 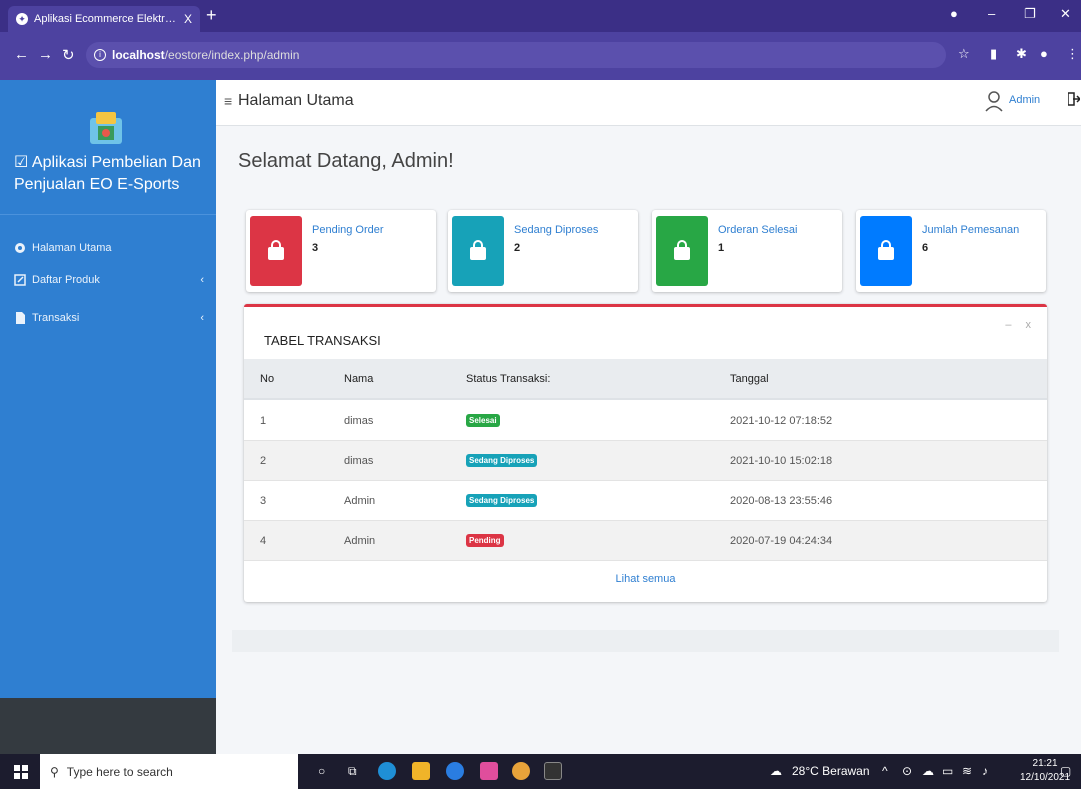 What do you see at coordinates (645, 379) in the screenshot?
I see `table-header: No Nama Status Transaksi: Tanggal` at bounding box center [645, 379].